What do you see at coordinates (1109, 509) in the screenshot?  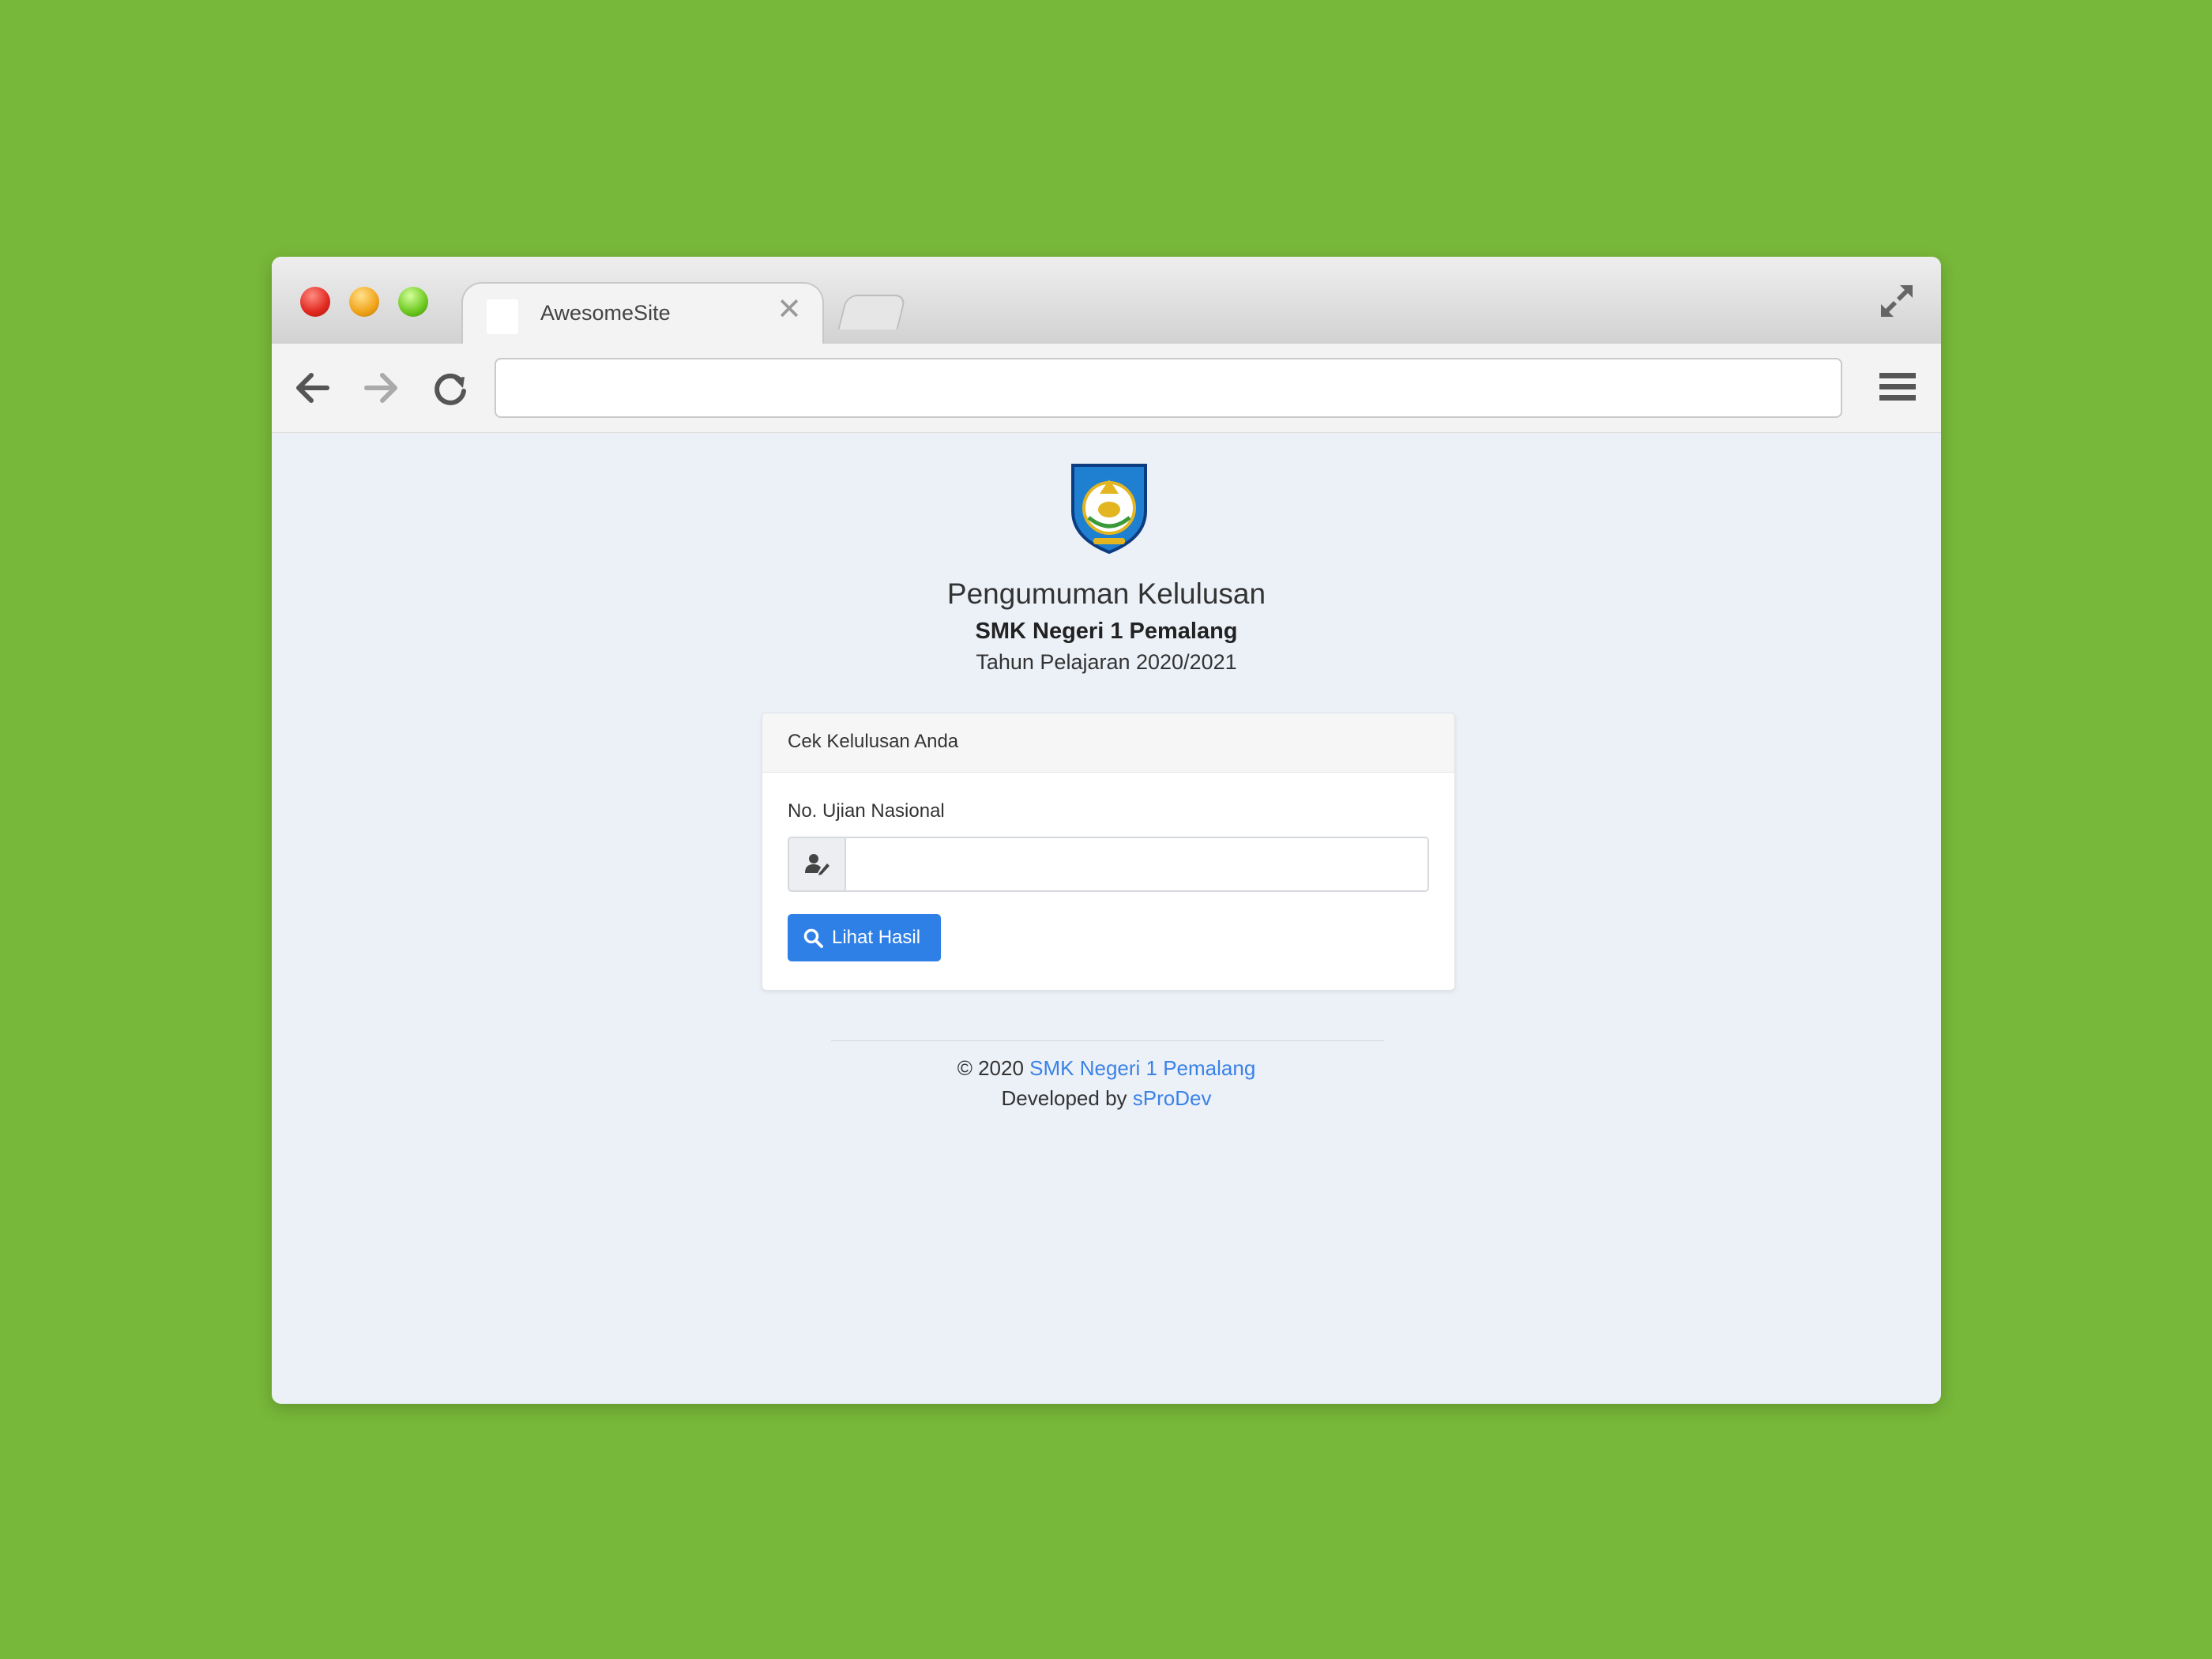 I see `school-emblem-logo` at bounding box center [1109, 509].